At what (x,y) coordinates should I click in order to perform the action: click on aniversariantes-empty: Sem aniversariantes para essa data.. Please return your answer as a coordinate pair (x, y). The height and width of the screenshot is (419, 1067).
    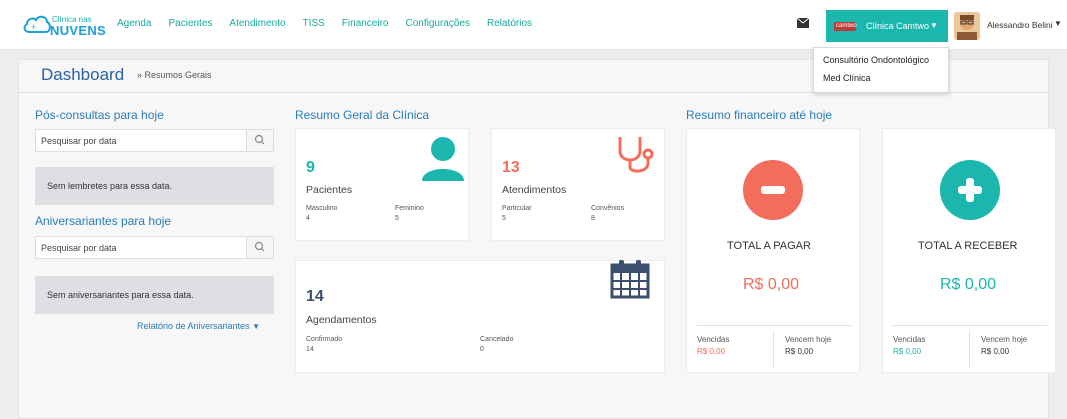
    Looking at the image, I should click on (154, 295).